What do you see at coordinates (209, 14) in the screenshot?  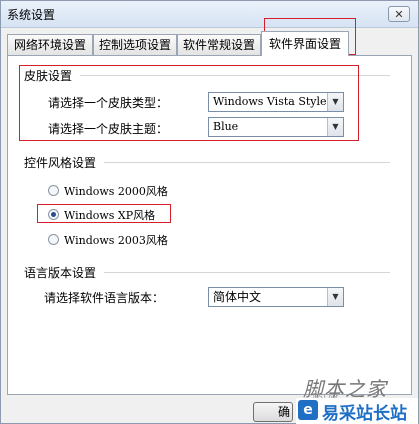 I see `title-bar: 系统设置 ✕` at bounding box center [209, 14].